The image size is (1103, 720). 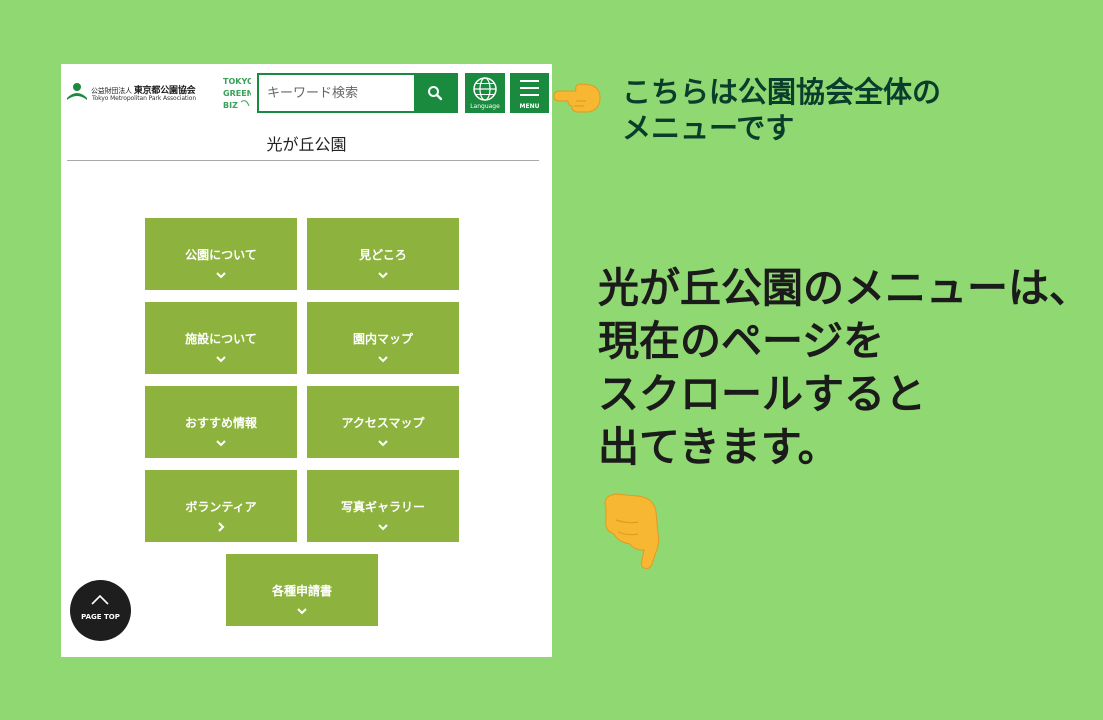 I want to click on park-menu-tile: 園内マップ, so click(x=383, y=338).